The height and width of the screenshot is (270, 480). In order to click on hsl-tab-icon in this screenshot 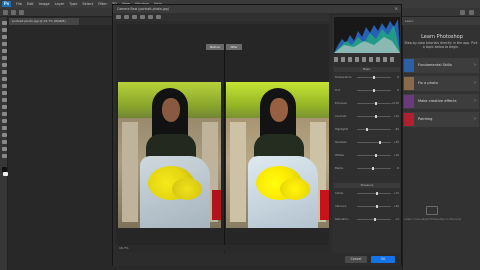, I will do `click(357, 59)`.